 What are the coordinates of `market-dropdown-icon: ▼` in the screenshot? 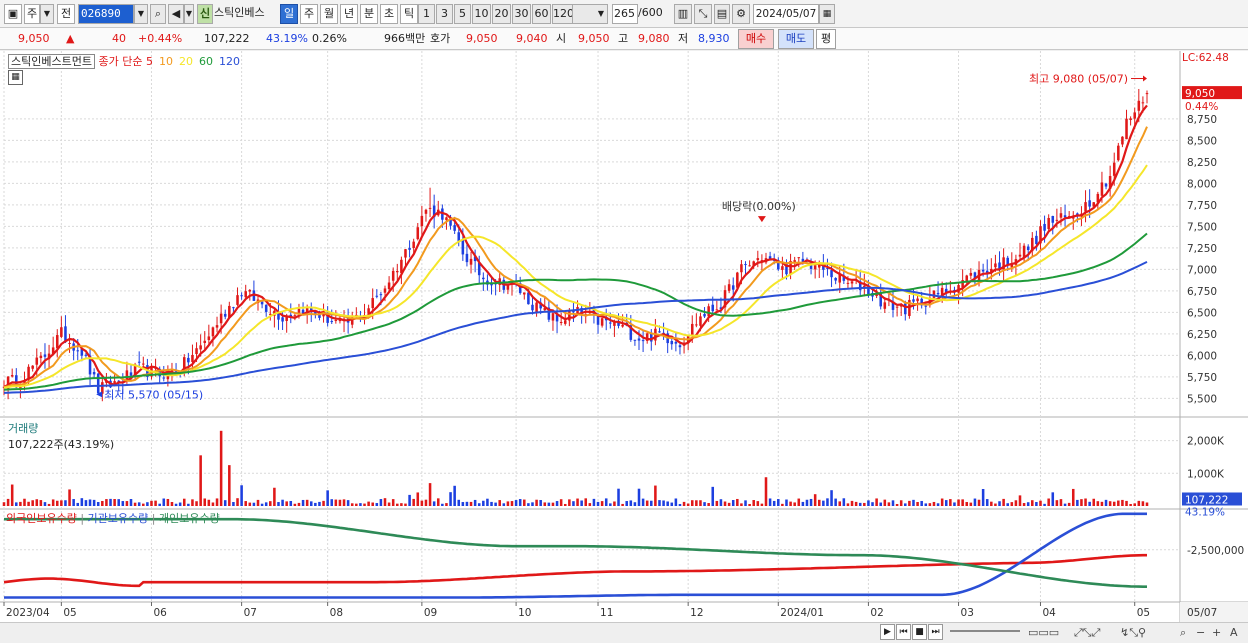 It's located at (47, 14).